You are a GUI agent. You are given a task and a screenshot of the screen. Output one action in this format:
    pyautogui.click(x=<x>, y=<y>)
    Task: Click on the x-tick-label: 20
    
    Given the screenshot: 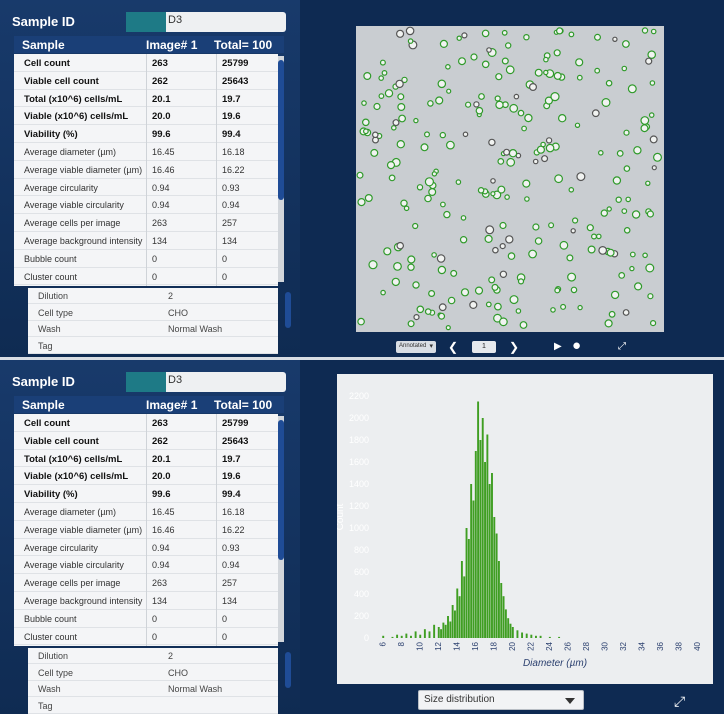 What is the action you would take?
    pyautogui.click(x=512, y=645)
    